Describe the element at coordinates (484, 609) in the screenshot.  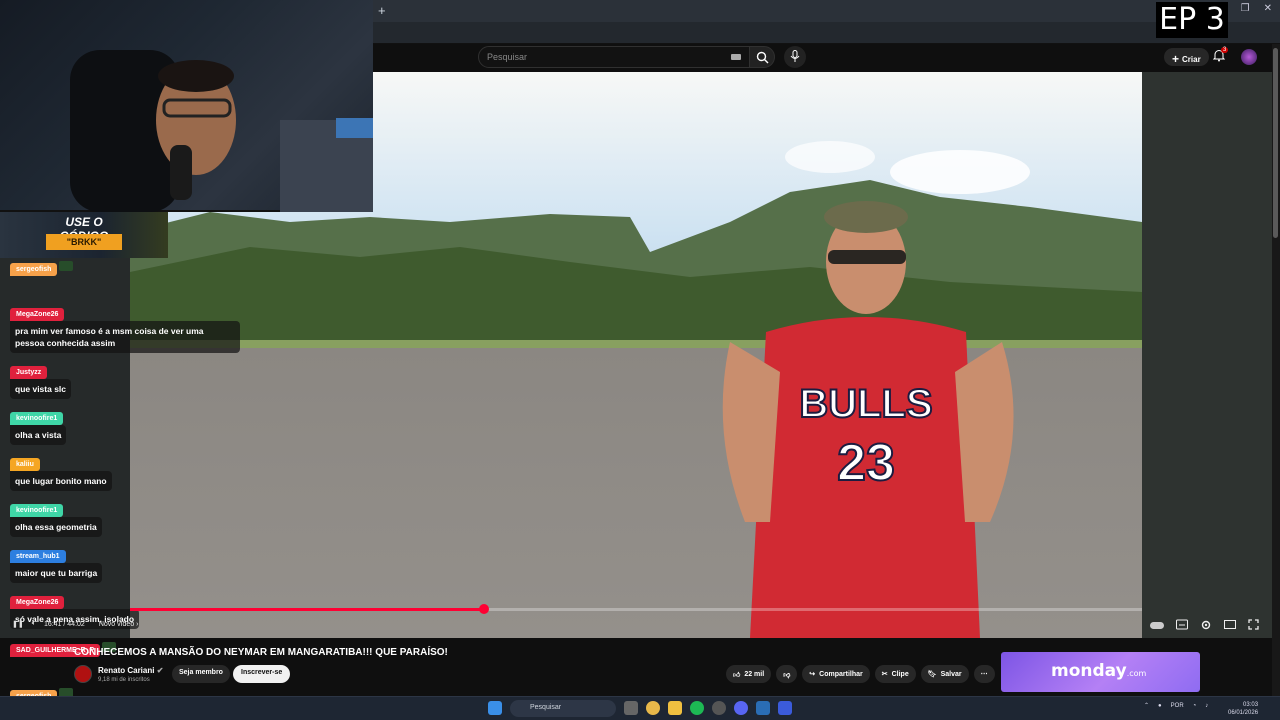
I see `progress-scrubber` at that location.